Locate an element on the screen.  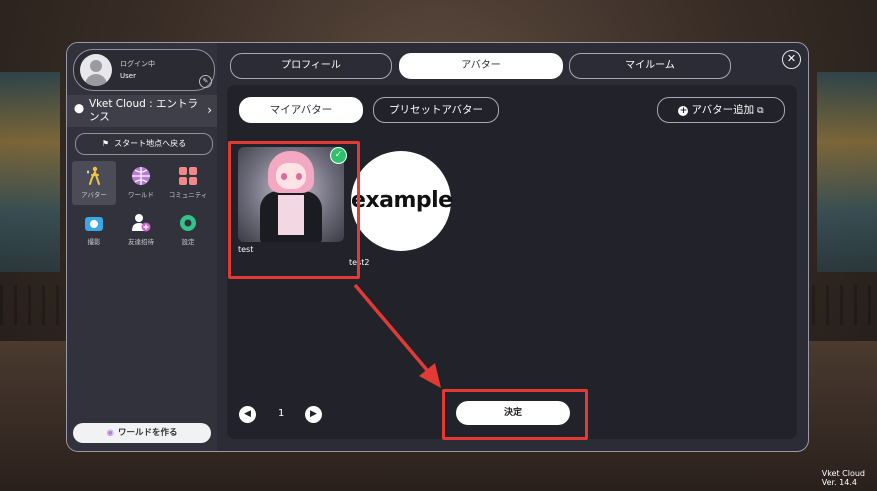
close-icon: ✕ is located at coordinates (791, 59).